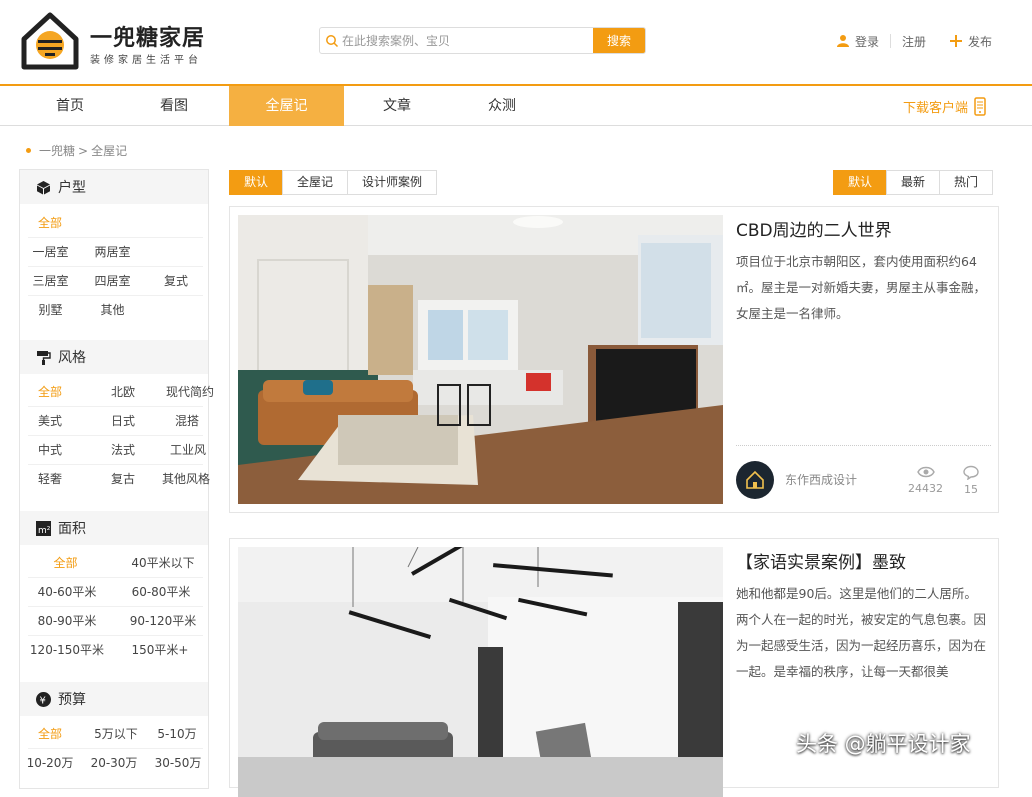 This screenshot has width=1032, height=797. Describe the element at coordinates (114, 763) in the screenshot. I see `filter-option: 20-30万` at that location.